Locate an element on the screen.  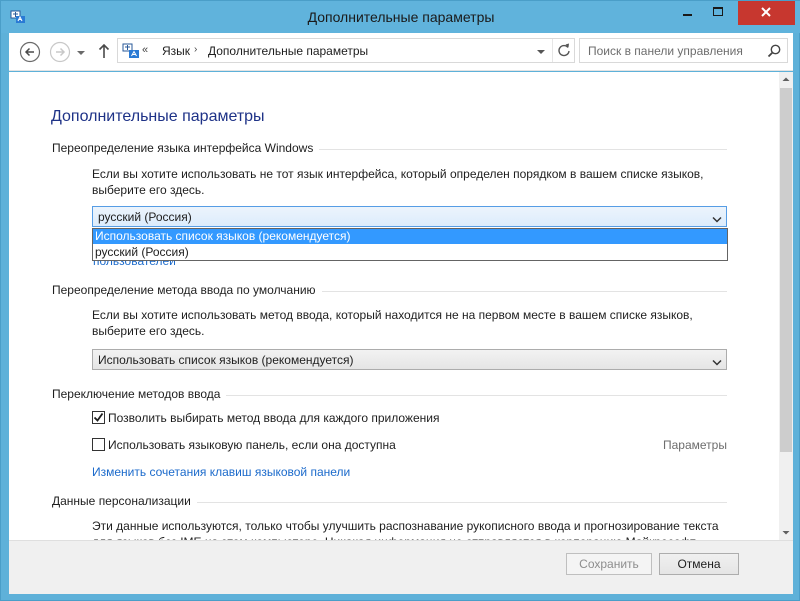
address-bar: « Язык › Дополнительные параметры is located at coordinates (346, 50).